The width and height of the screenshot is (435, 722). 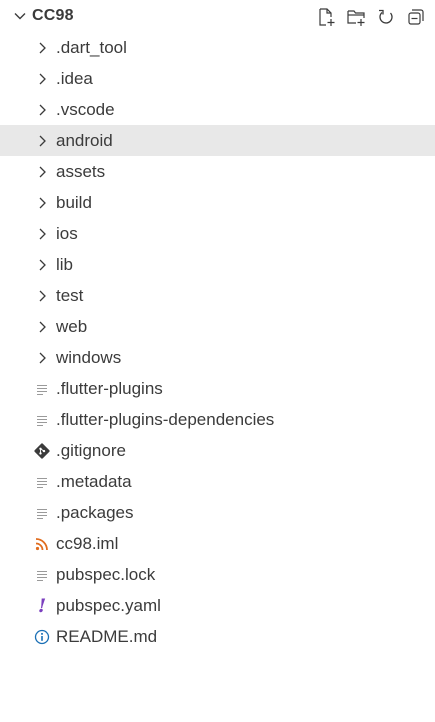 What do you see at coordinates (165, 419) in the screenshot?
I see `file-label: .flutter-plugins-dependencies` at bounding box center [165, 419].